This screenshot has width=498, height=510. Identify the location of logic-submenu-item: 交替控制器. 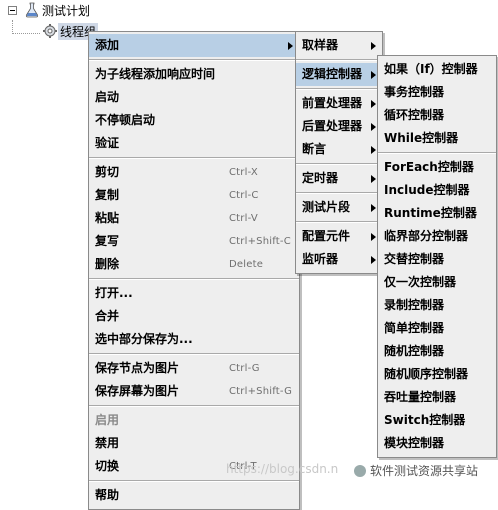
(437, 259).